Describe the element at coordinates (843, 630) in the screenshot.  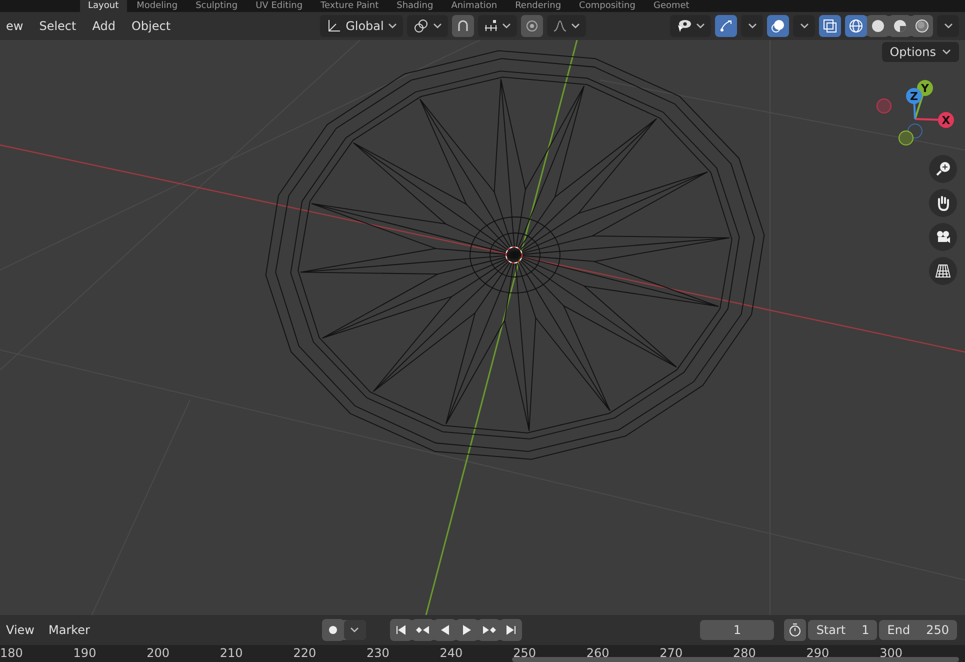
I see `start-frame-field: Start 1` at that location.